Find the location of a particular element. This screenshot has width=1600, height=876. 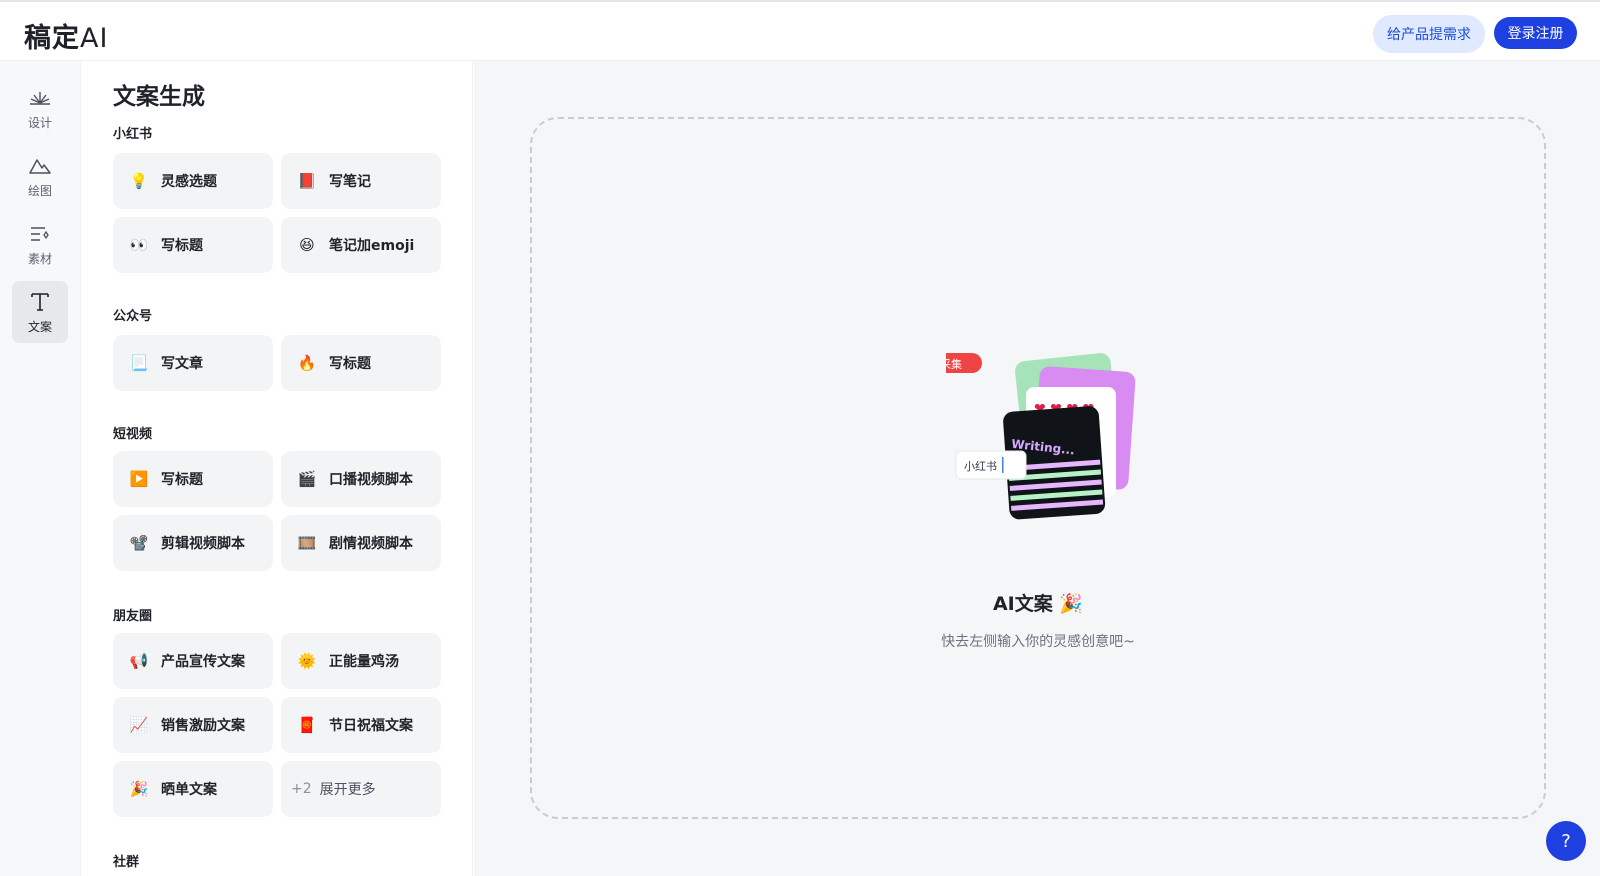

card-moments-show-order: 🎉 晒单文案 is located at coordinates (193, 789).